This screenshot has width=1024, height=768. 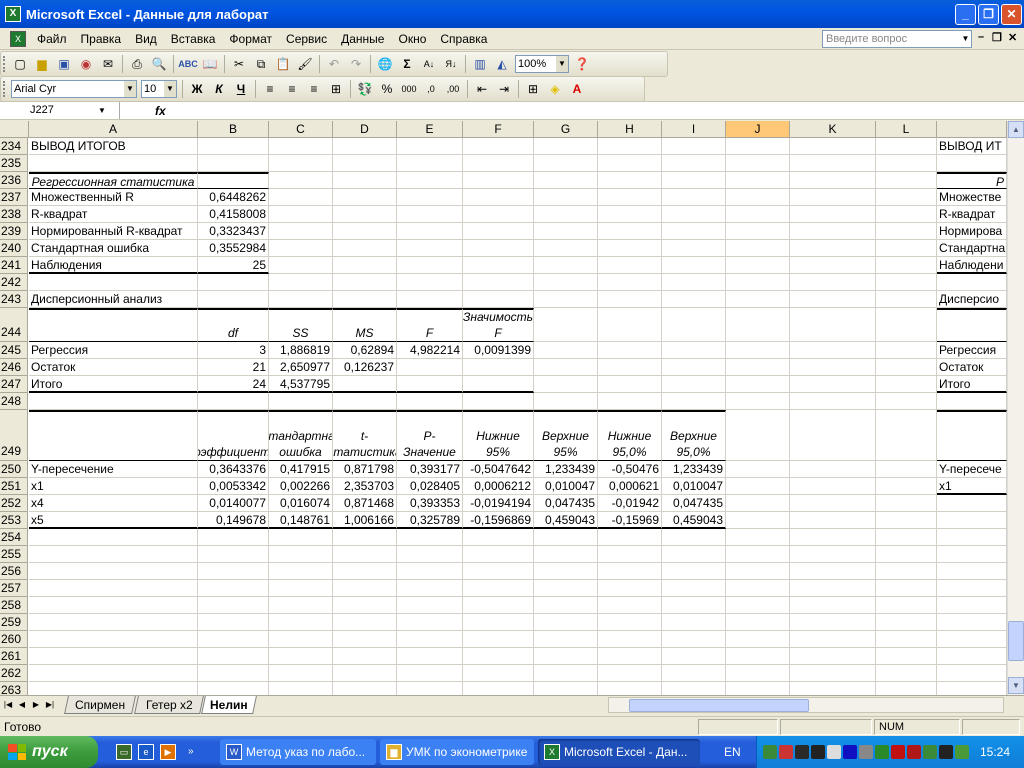 I want to click on column-header-f: F, so click(x=498, y=129).